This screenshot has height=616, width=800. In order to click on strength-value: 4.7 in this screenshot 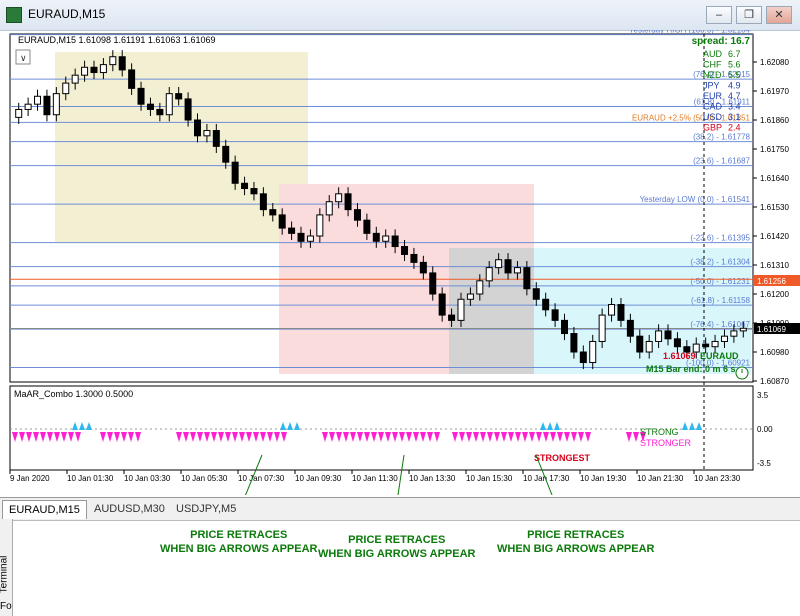, I will do `click(734, 96)`.